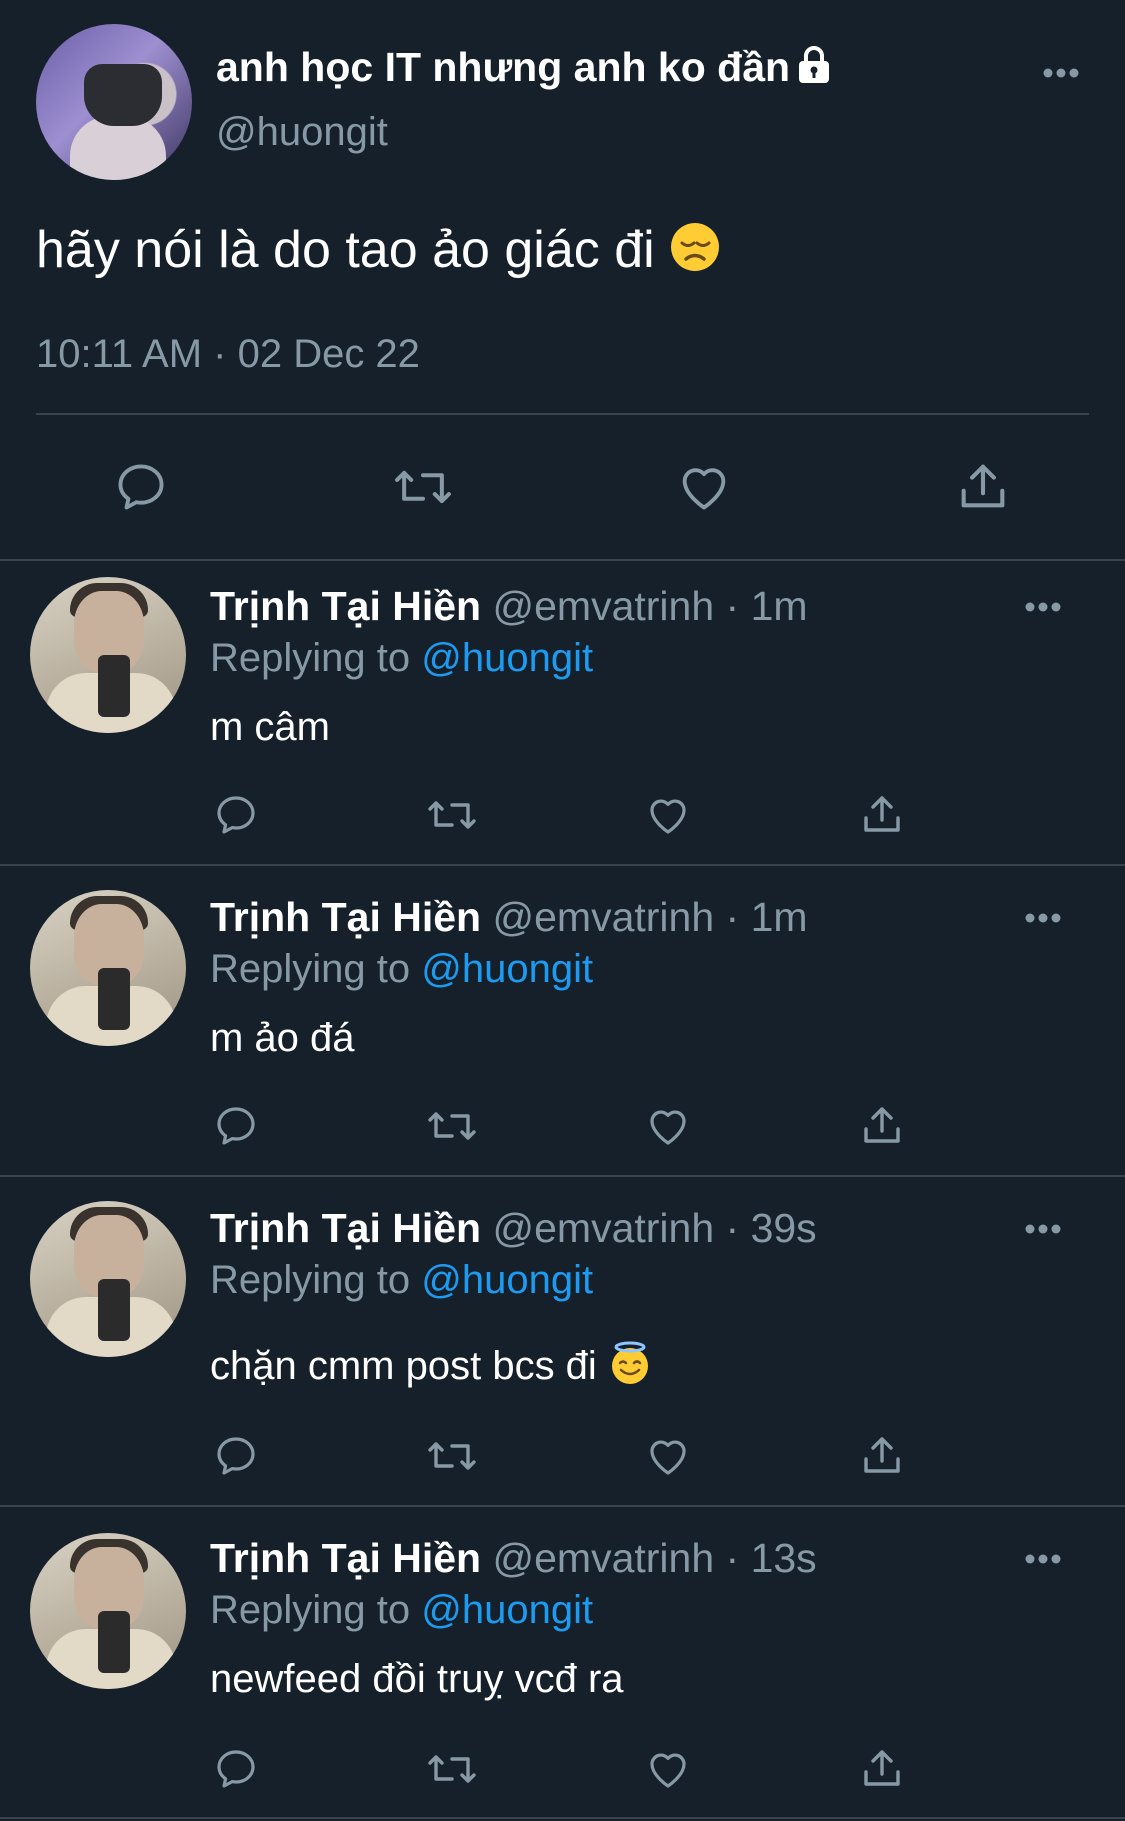 This screenshot has height=1821, width=1125. I want to click on author-name-line: anh học IT nhưng anh ko đần, so click(524, 69).